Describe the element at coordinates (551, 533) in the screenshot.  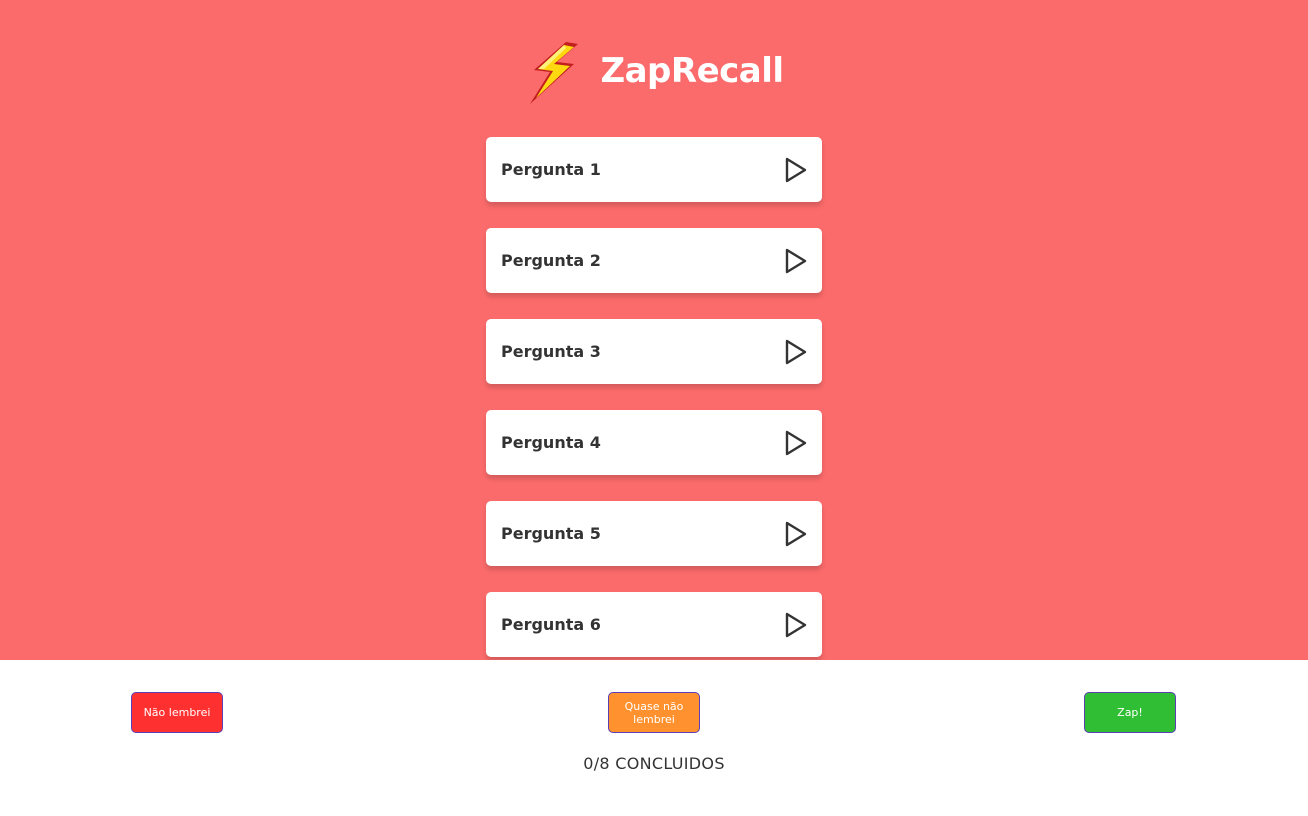
I see `question-label: Pergunta 5` at that location.